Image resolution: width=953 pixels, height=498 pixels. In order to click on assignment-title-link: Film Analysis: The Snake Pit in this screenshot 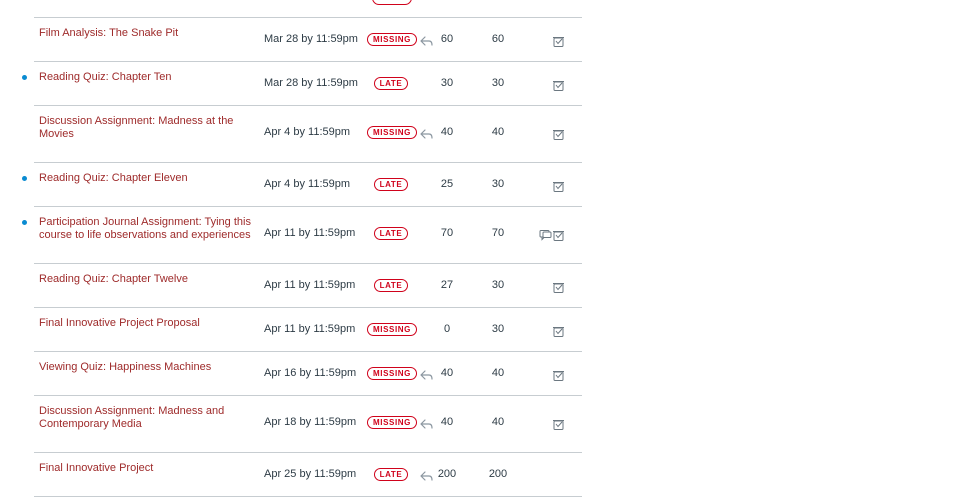, I will do `click(145, 33)`.